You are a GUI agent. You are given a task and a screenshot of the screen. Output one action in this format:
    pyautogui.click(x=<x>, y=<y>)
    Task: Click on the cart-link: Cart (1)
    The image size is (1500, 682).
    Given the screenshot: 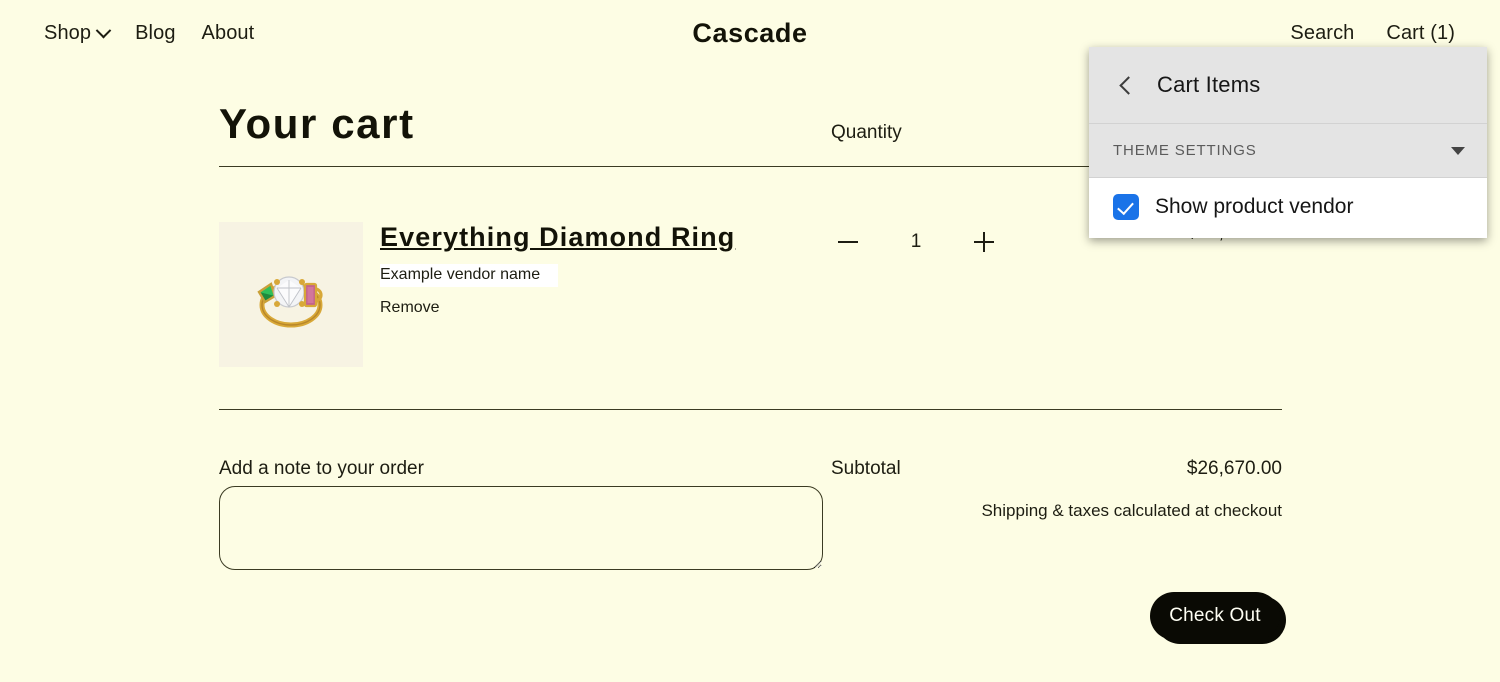 What is the action you would take?
    pyautogui.click(x=1420, y=33)
    